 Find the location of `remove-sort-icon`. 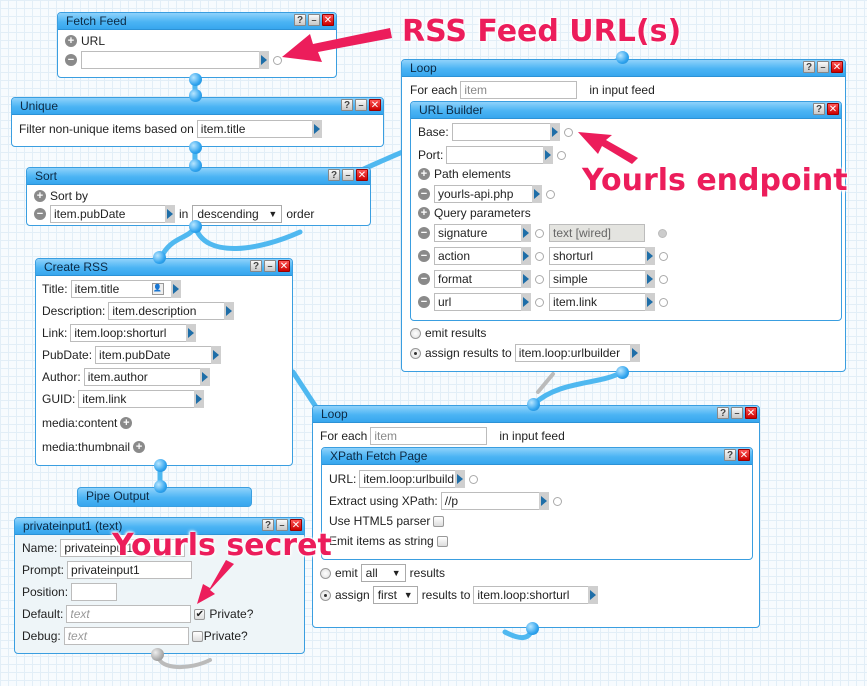

remove-sort-icon is located at coordinates (40, 214).